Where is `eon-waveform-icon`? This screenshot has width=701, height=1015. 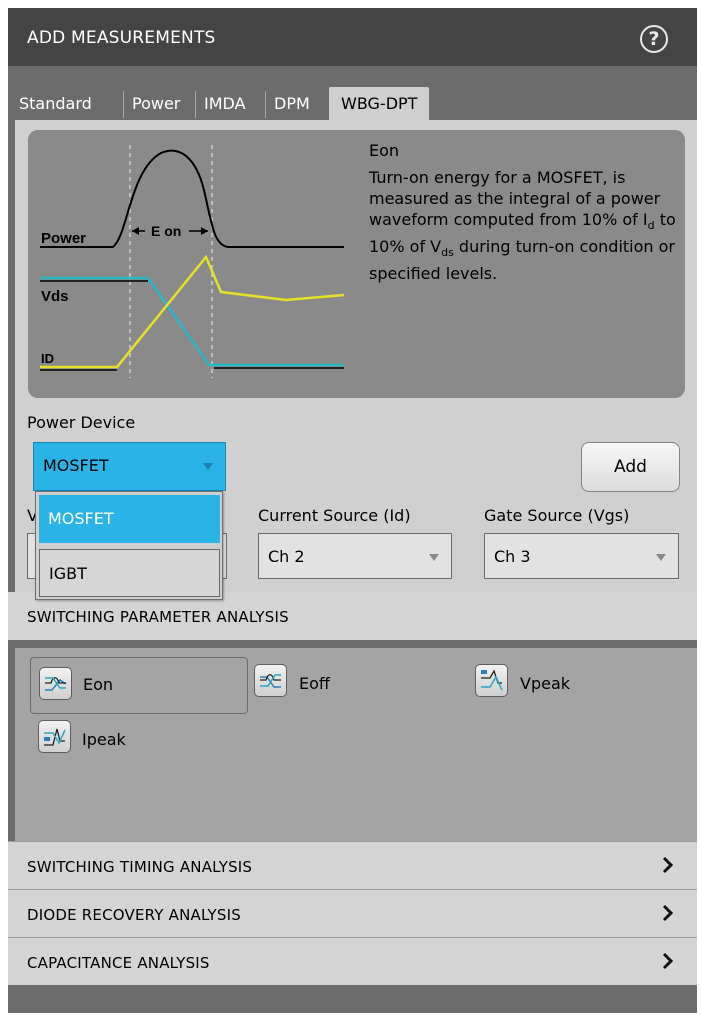 eon-waveform-icon is located at coordinates (55, 683).